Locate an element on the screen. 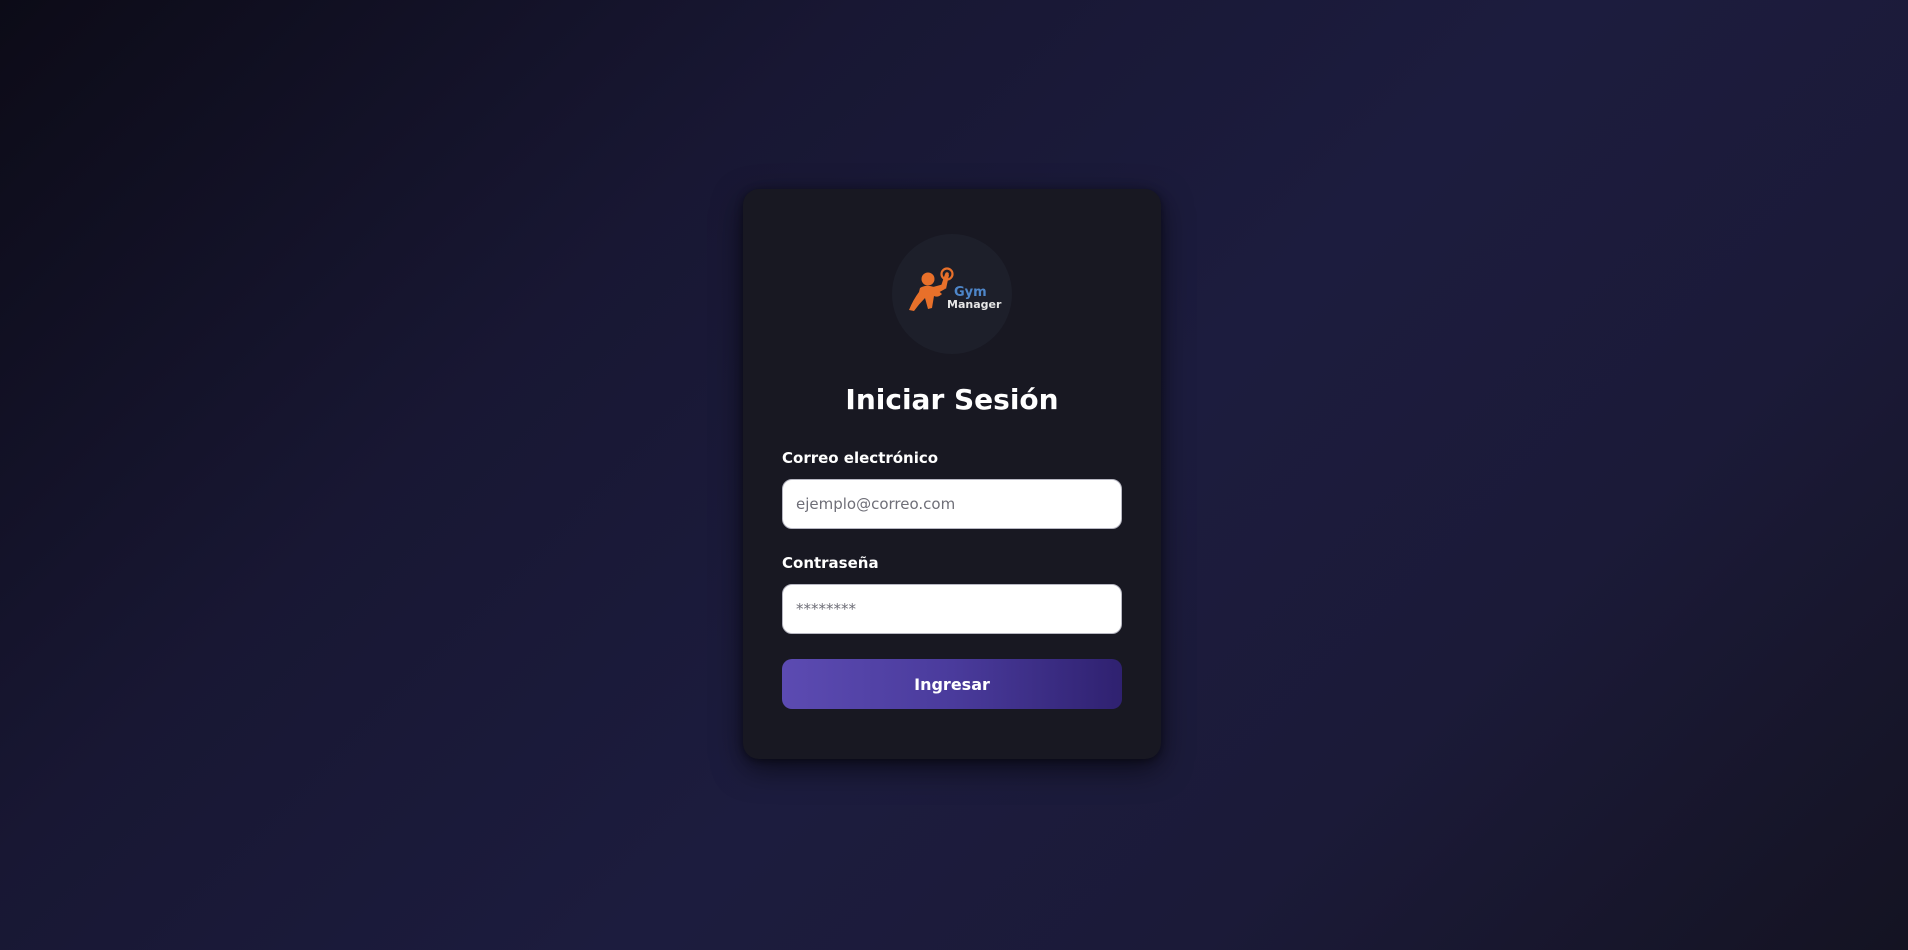  email-label: Correo electrónico is located at coordinates (860, 458).